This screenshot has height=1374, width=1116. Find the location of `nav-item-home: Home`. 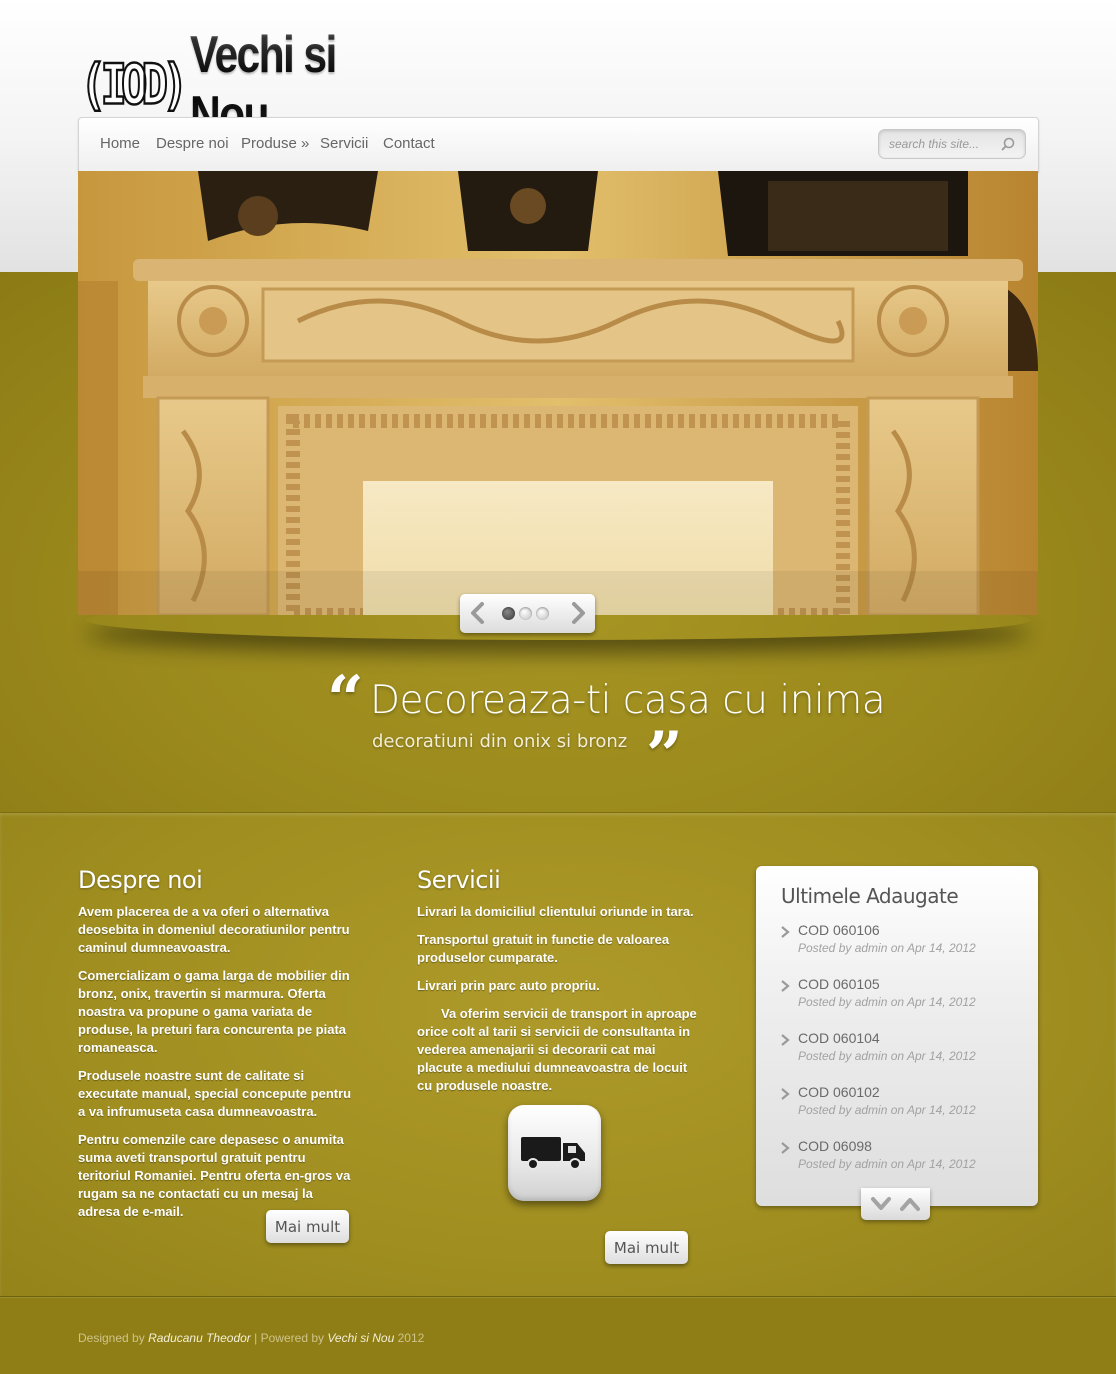

nav-item-home: Home is located at coordinates (120, 143).